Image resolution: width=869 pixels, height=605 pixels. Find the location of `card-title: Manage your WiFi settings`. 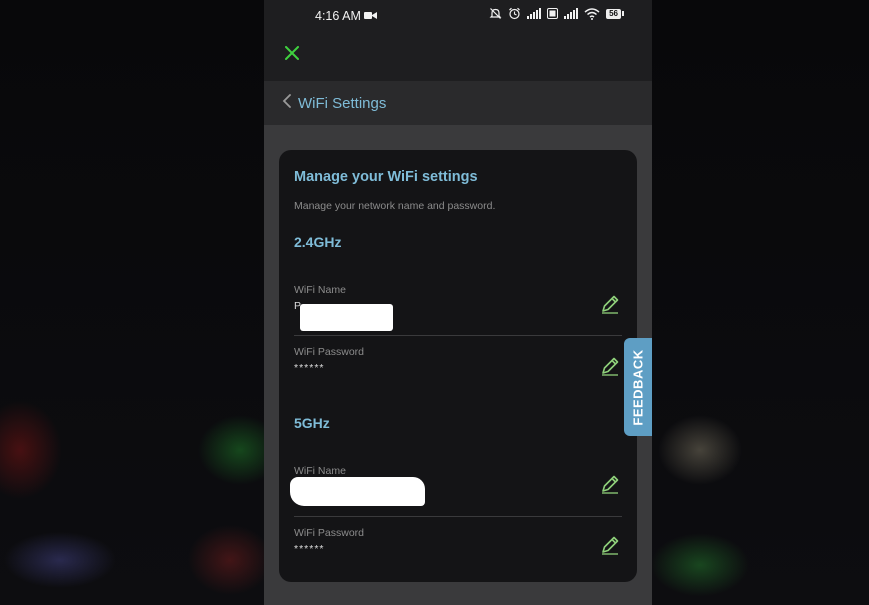

card-title: Manage your WiFi settings is located at coordinates (386, 177).